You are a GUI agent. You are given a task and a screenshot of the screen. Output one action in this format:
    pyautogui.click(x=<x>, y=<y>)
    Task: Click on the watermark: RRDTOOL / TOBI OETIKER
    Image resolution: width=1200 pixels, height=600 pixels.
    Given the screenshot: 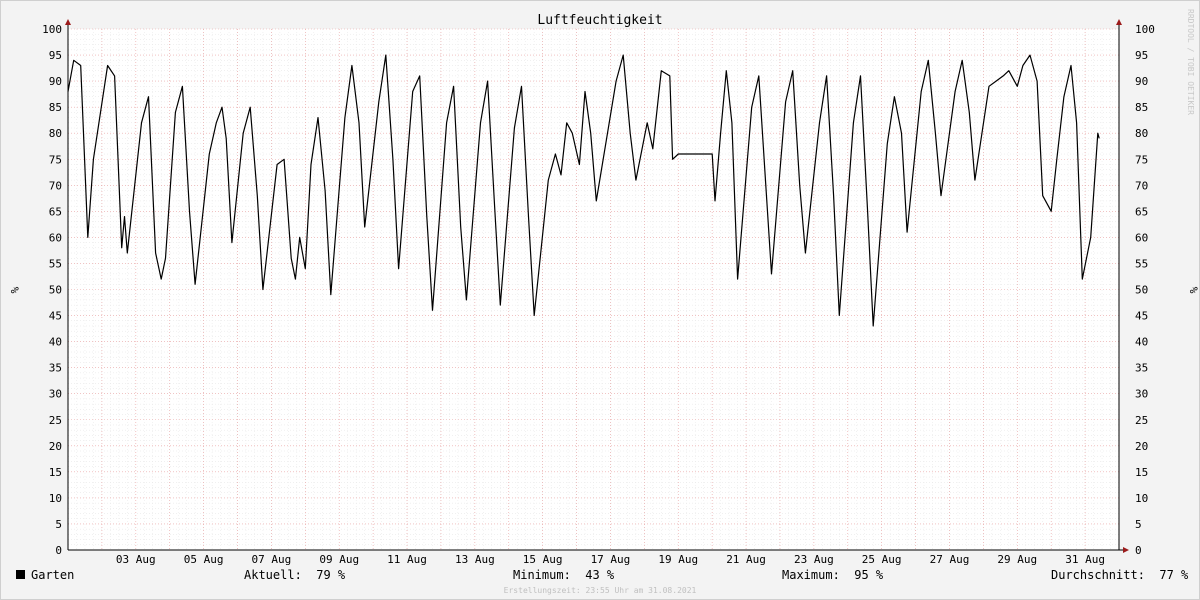 What is the action you would take?
    pyautogui.click(x=1190, y=62)
    